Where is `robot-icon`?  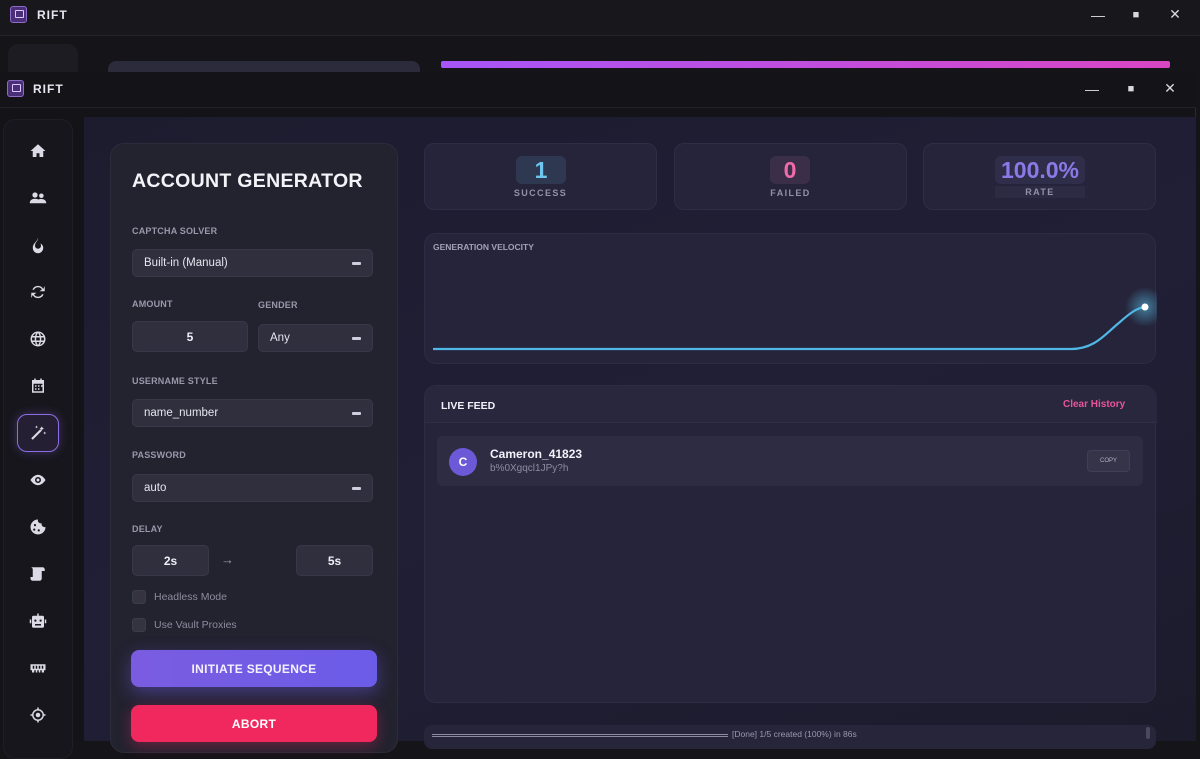 robot-icon is located at coordinates (38, 620).